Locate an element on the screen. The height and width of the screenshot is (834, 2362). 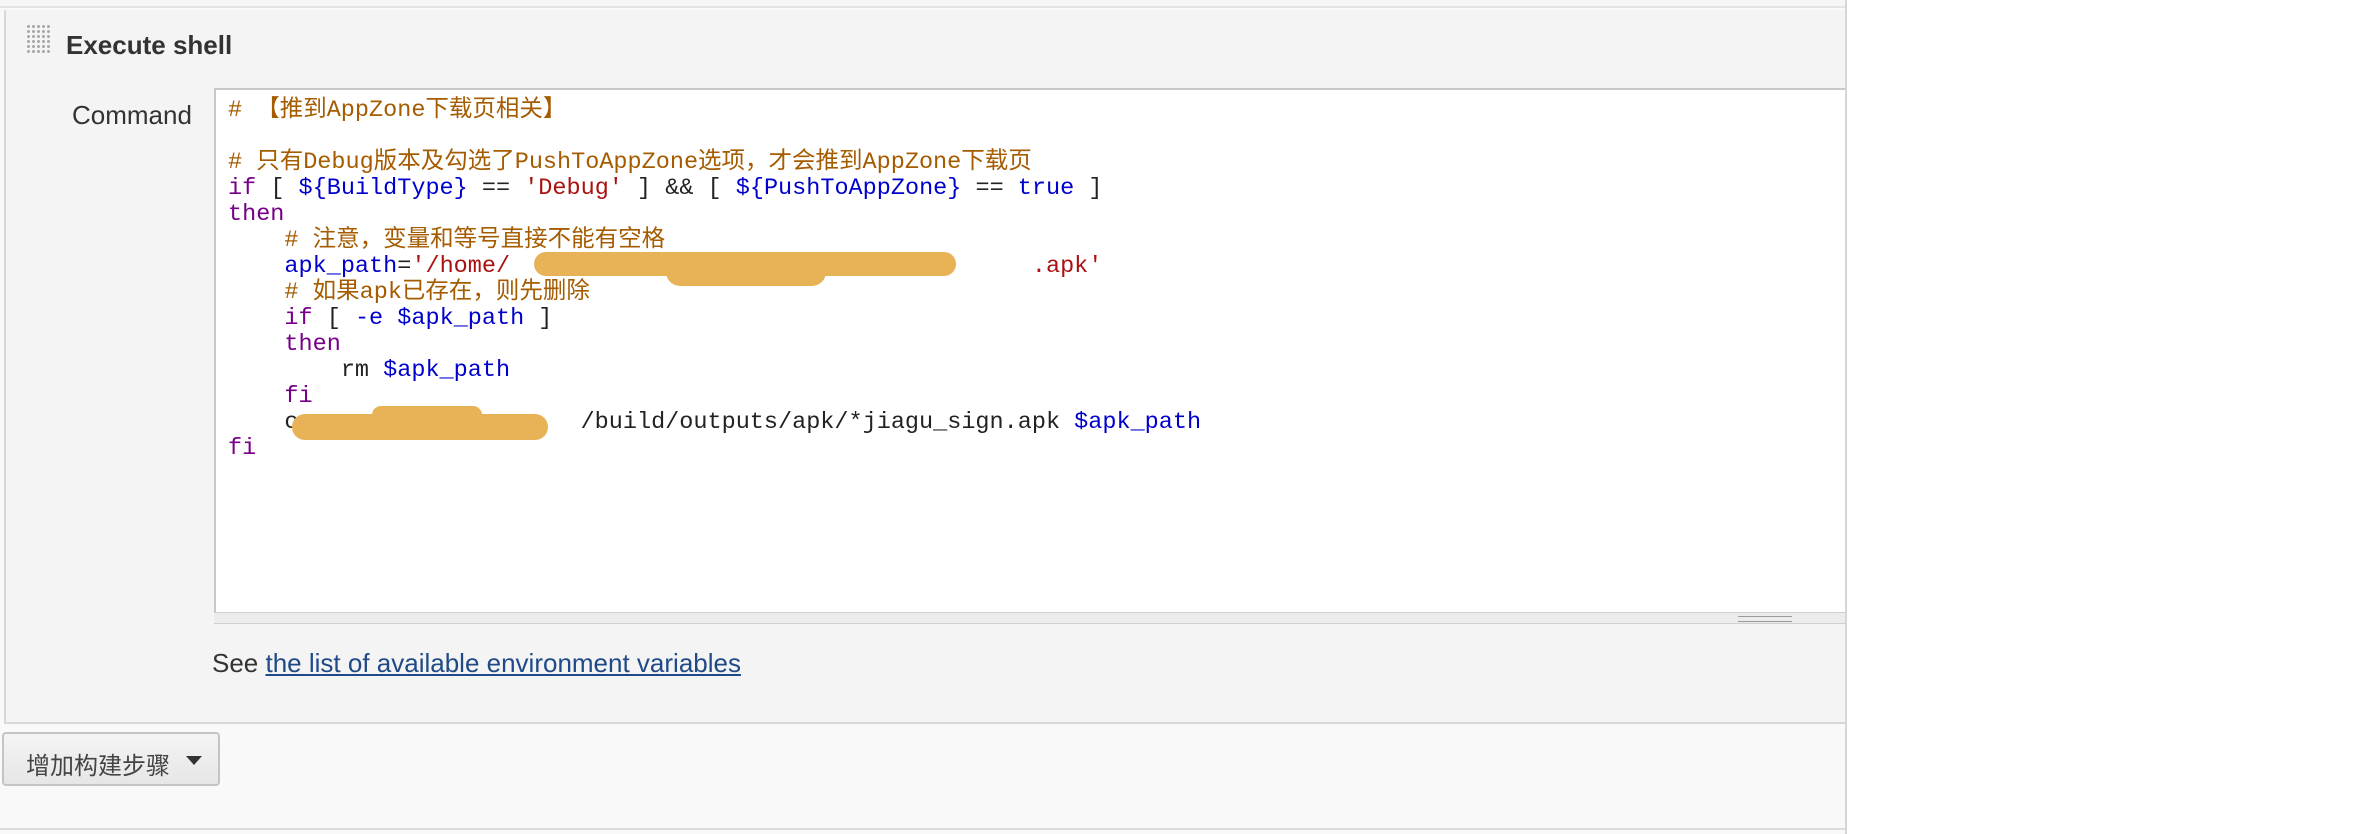
redacted-path-2b is located at coordinates (427, 415).